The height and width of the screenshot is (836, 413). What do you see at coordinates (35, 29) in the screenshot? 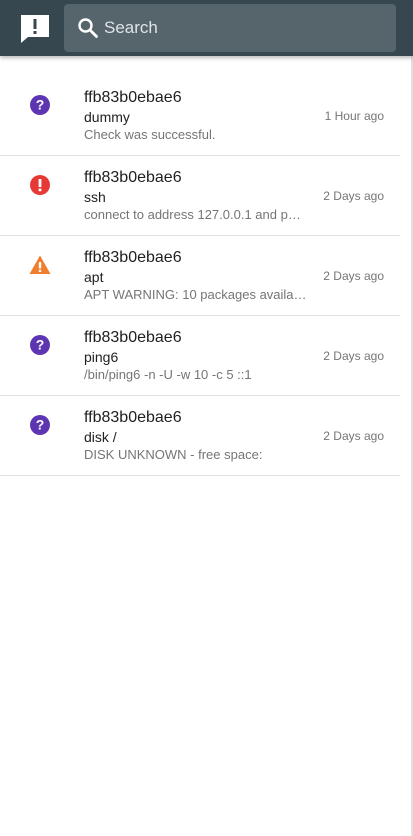
I see `alert-bubble-logo-icon` at bounding box center [35, 29].